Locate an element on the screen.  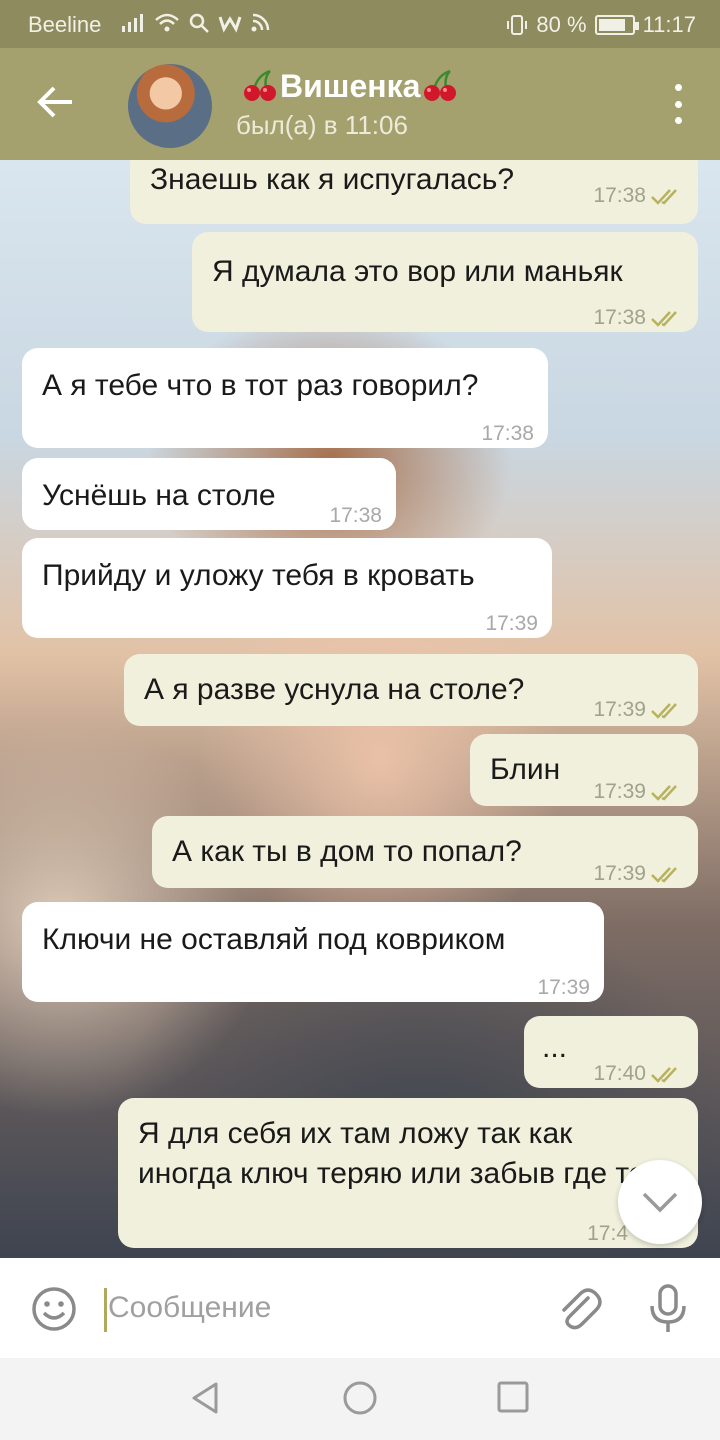
scroll-down-button is located at coordinates (660, 1202).